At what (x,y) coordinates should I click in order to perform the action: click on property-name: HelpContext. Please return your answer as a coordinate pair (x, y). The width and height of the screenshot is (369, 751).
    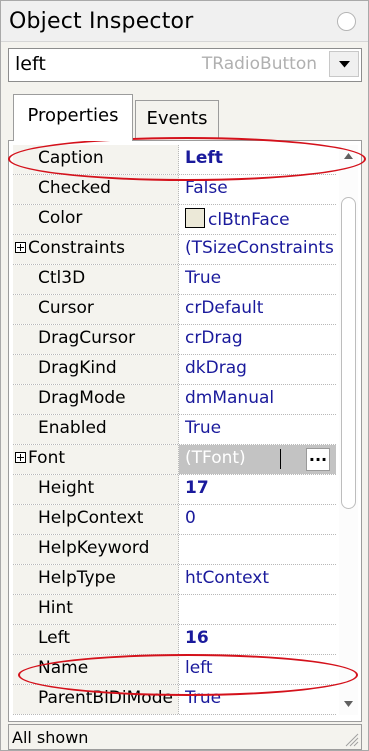
    Looking at the image, I should click on (91, 518).